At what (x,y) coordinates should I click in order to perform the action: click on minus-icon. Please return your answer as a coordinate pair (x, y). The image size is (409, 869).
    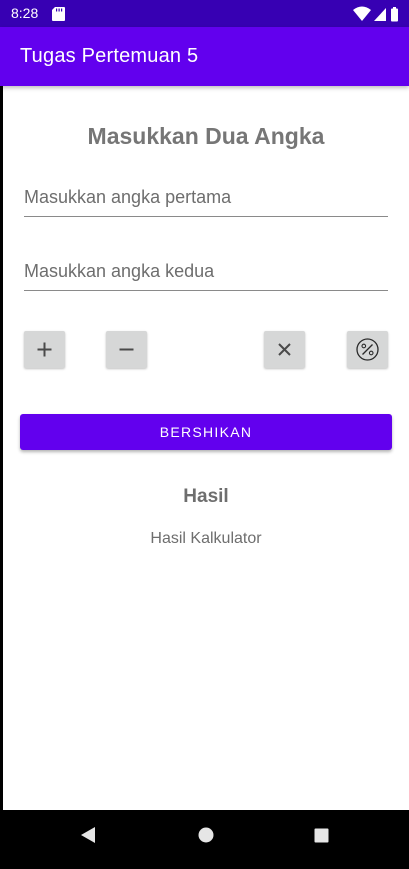
    Looking at the image, I should click on (126, 349).